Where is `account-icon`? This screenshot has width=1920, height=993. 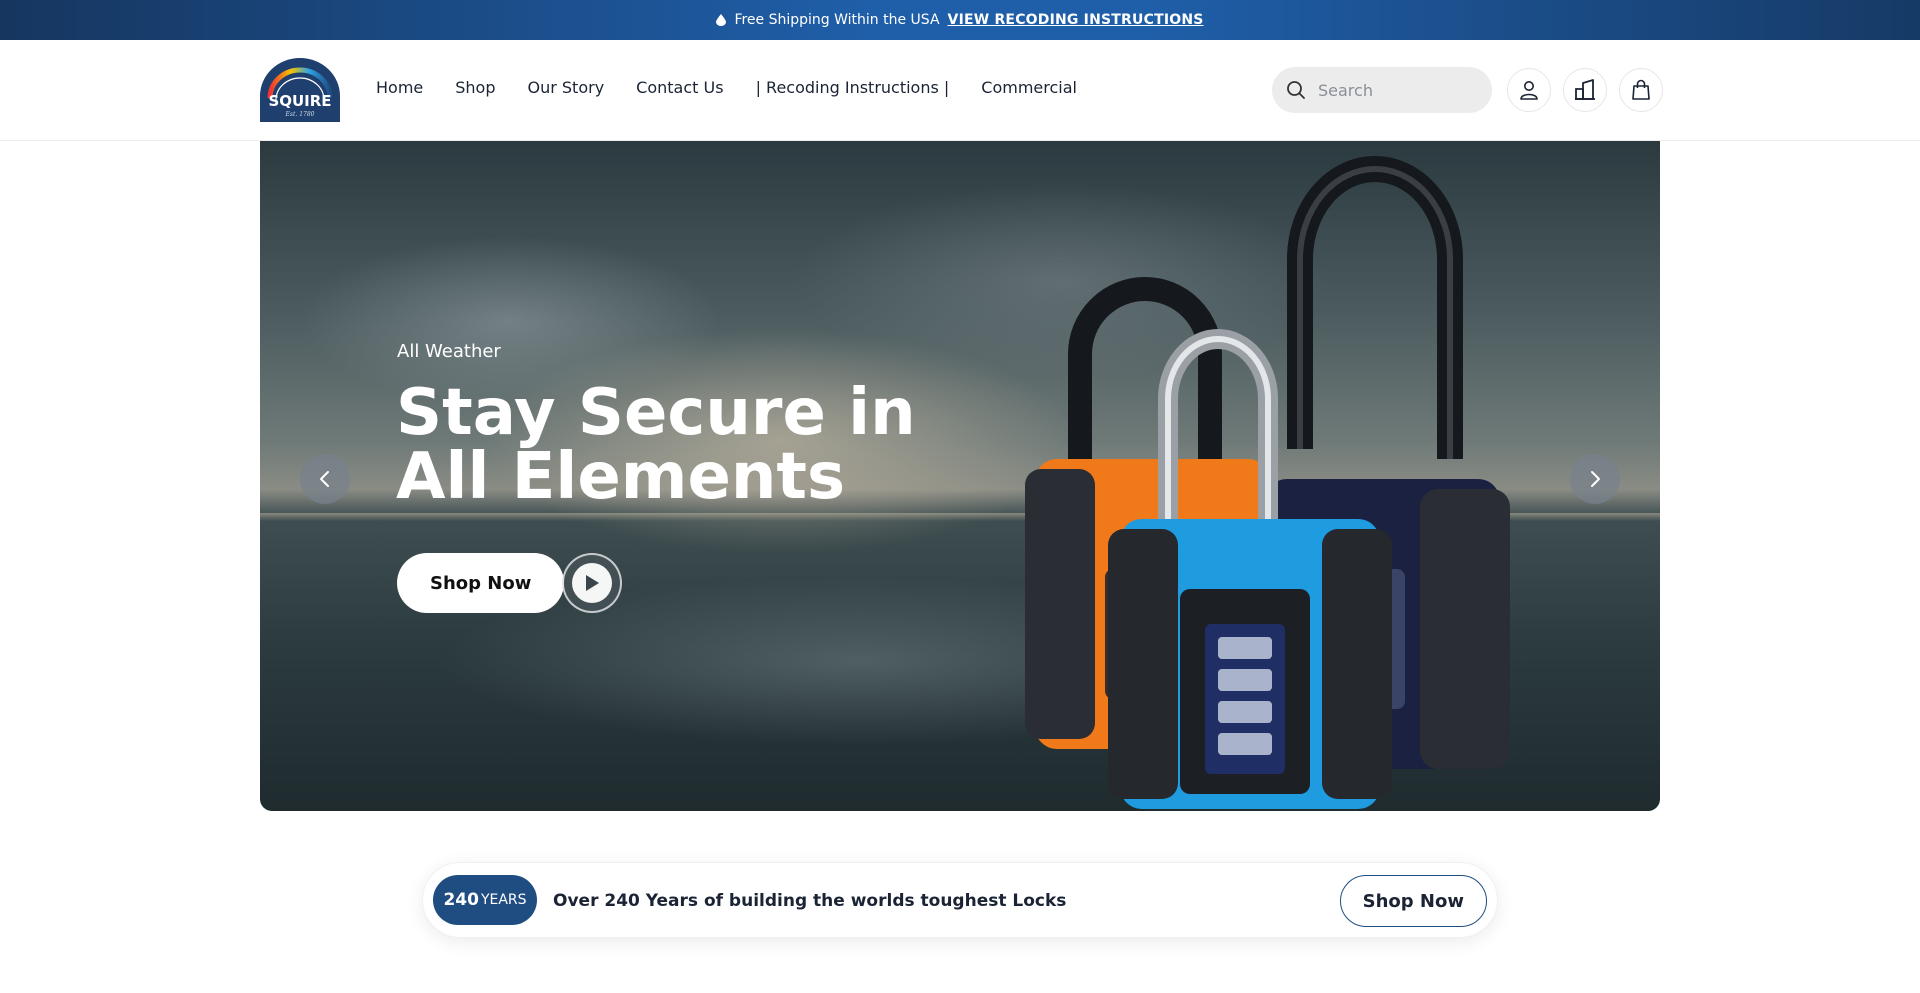
account-icon is located at coordinates (1529, 90).